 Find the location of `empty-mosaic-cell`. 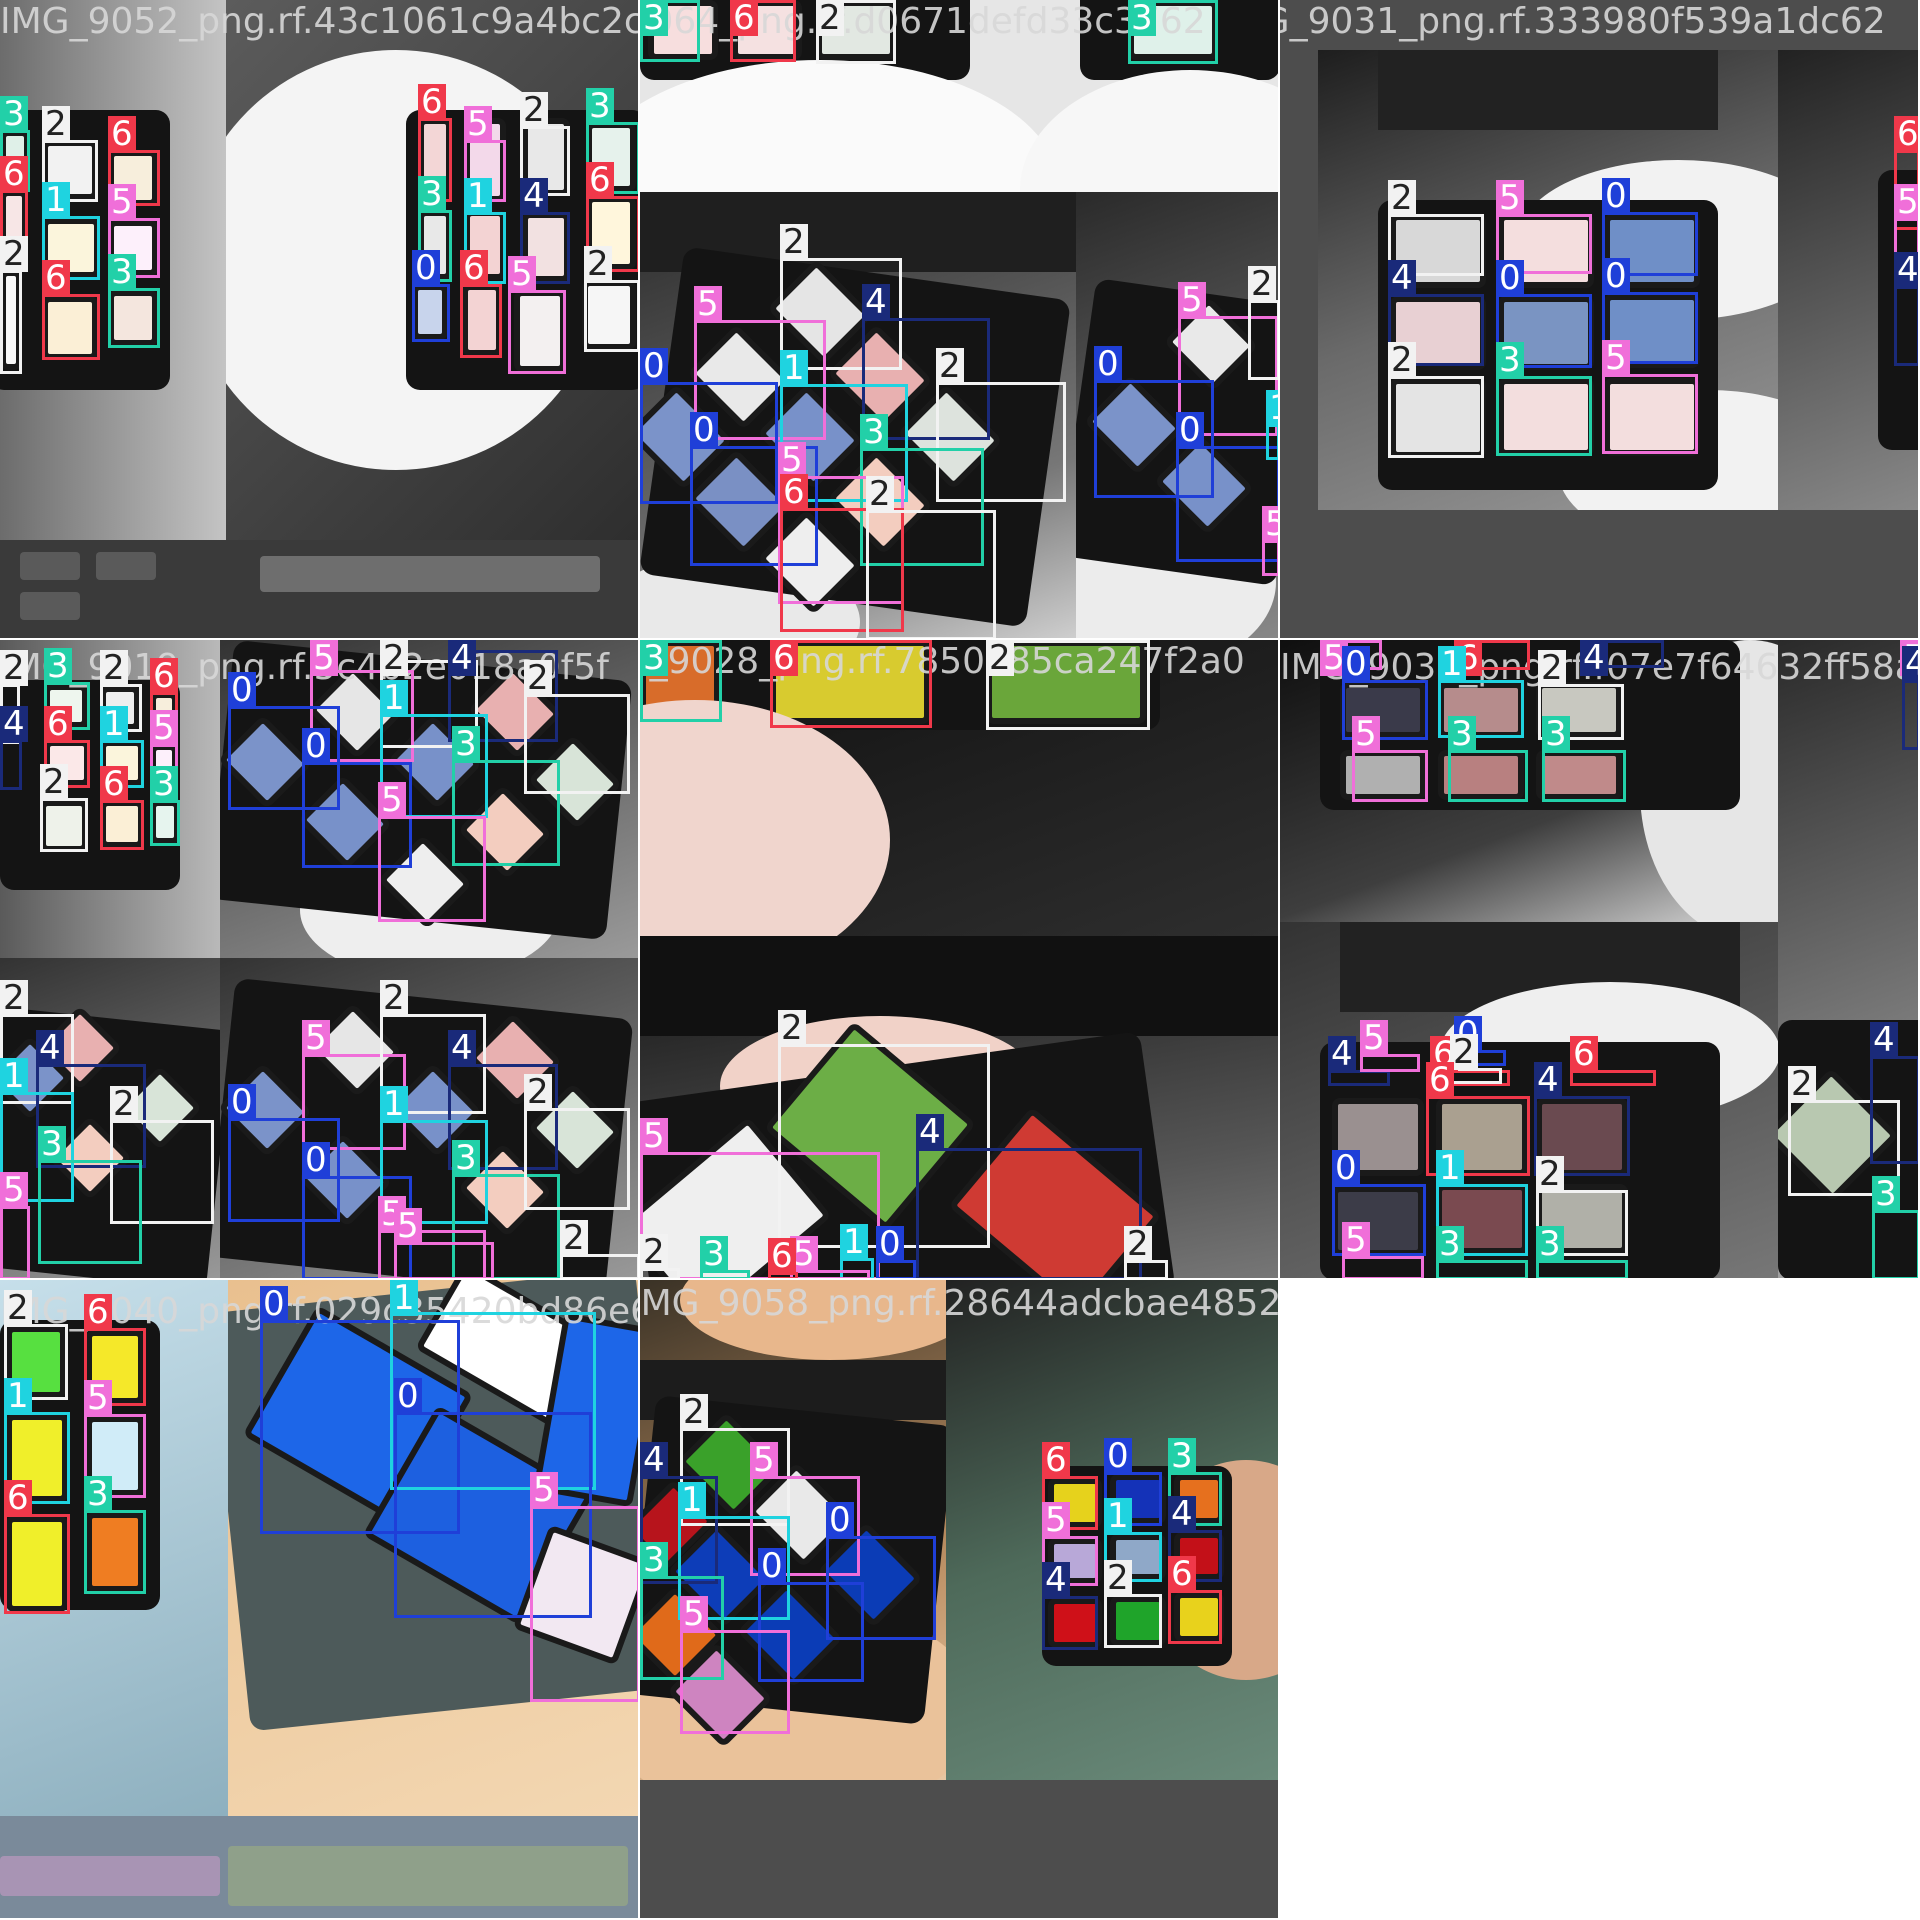

empty-mosaic-cell is located at coordinates (1600, 1600).